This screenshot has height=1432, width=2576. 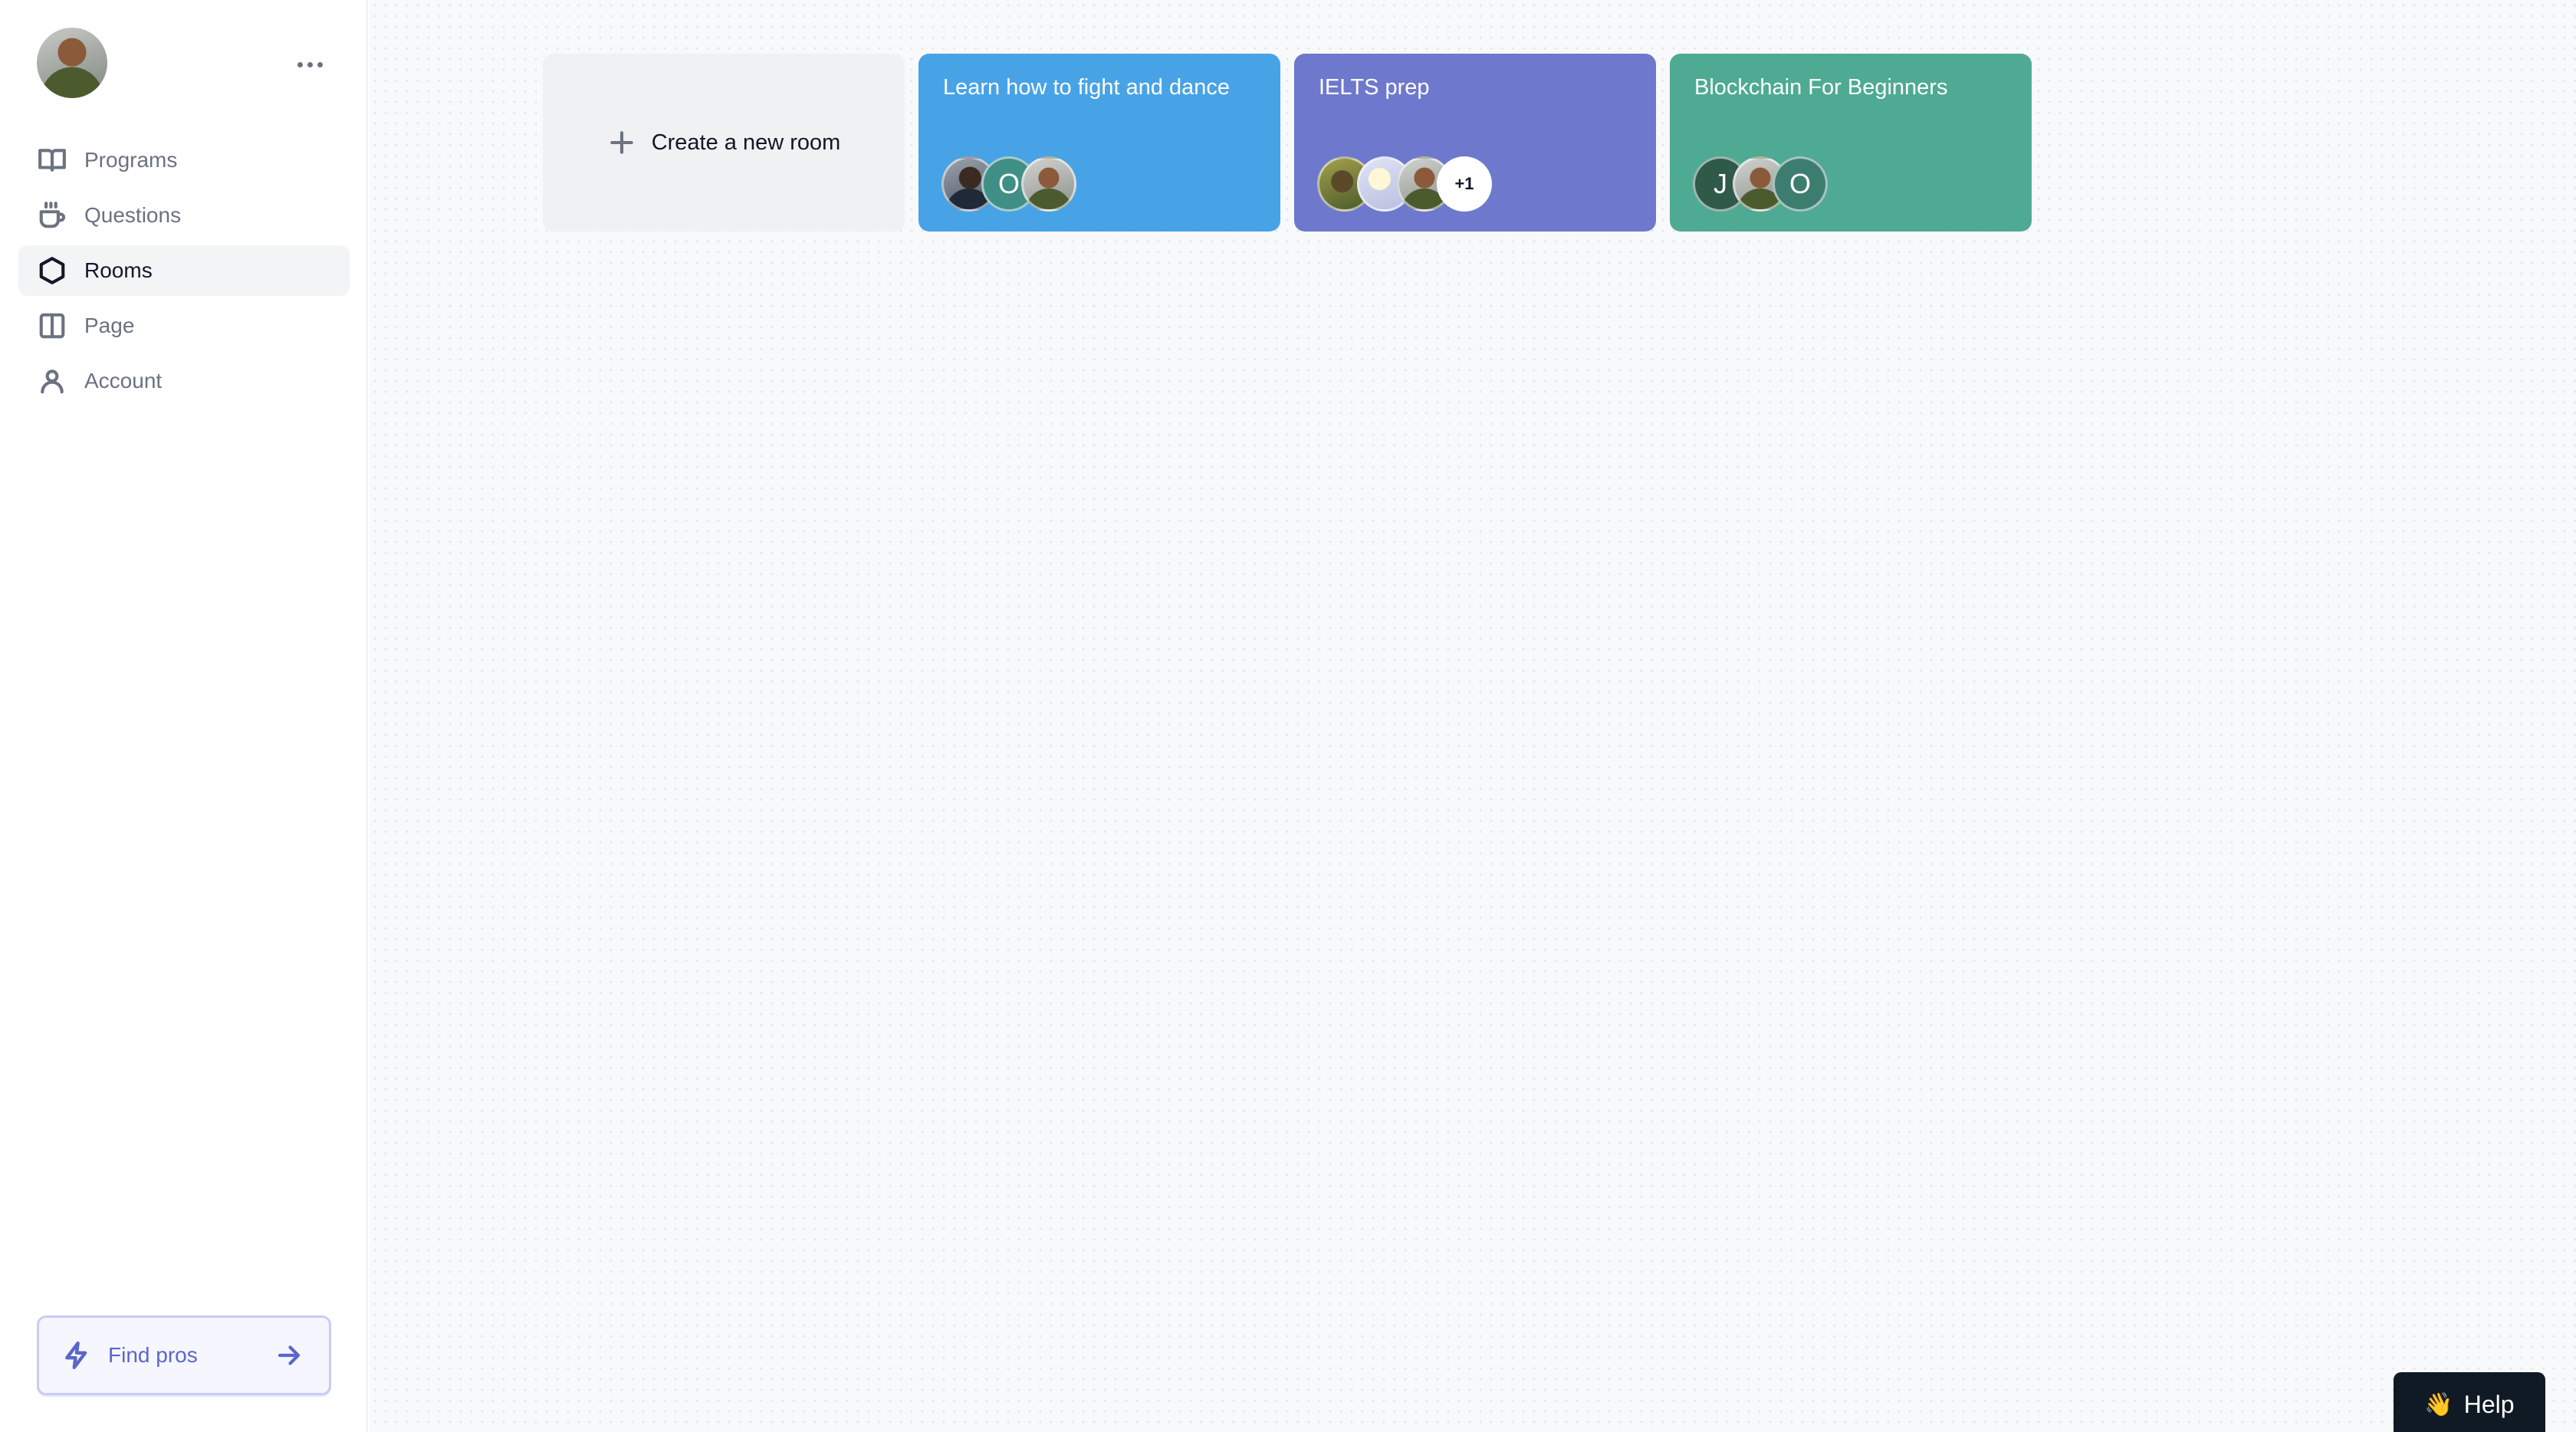 What do you see at coordinates (746, 142) in the screenshot?
I see `create-room-label: Create a new room` at bounding box center [746, 142].